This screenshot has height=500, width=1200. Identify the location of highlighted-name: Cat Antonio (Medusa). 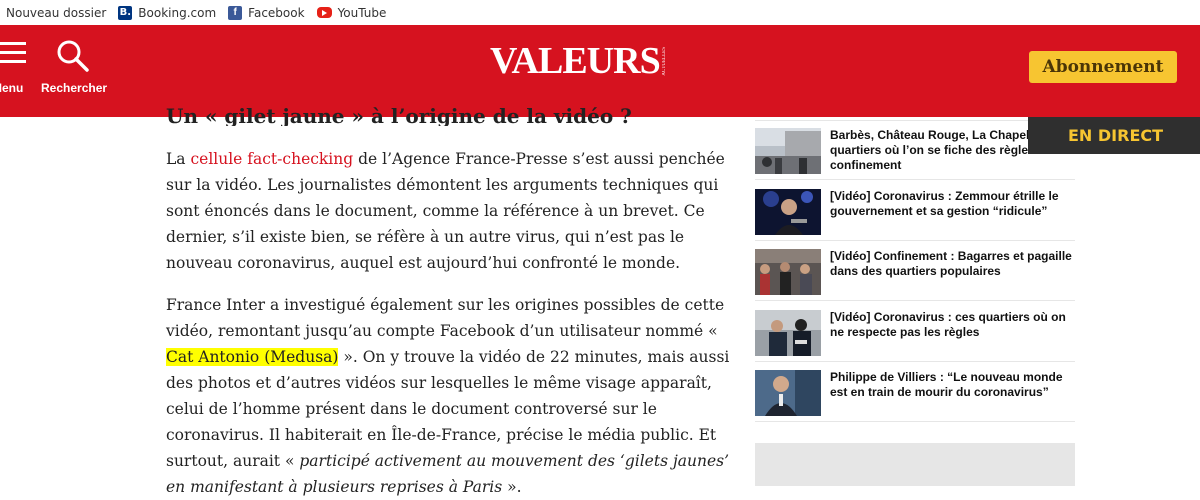
(252, 357).